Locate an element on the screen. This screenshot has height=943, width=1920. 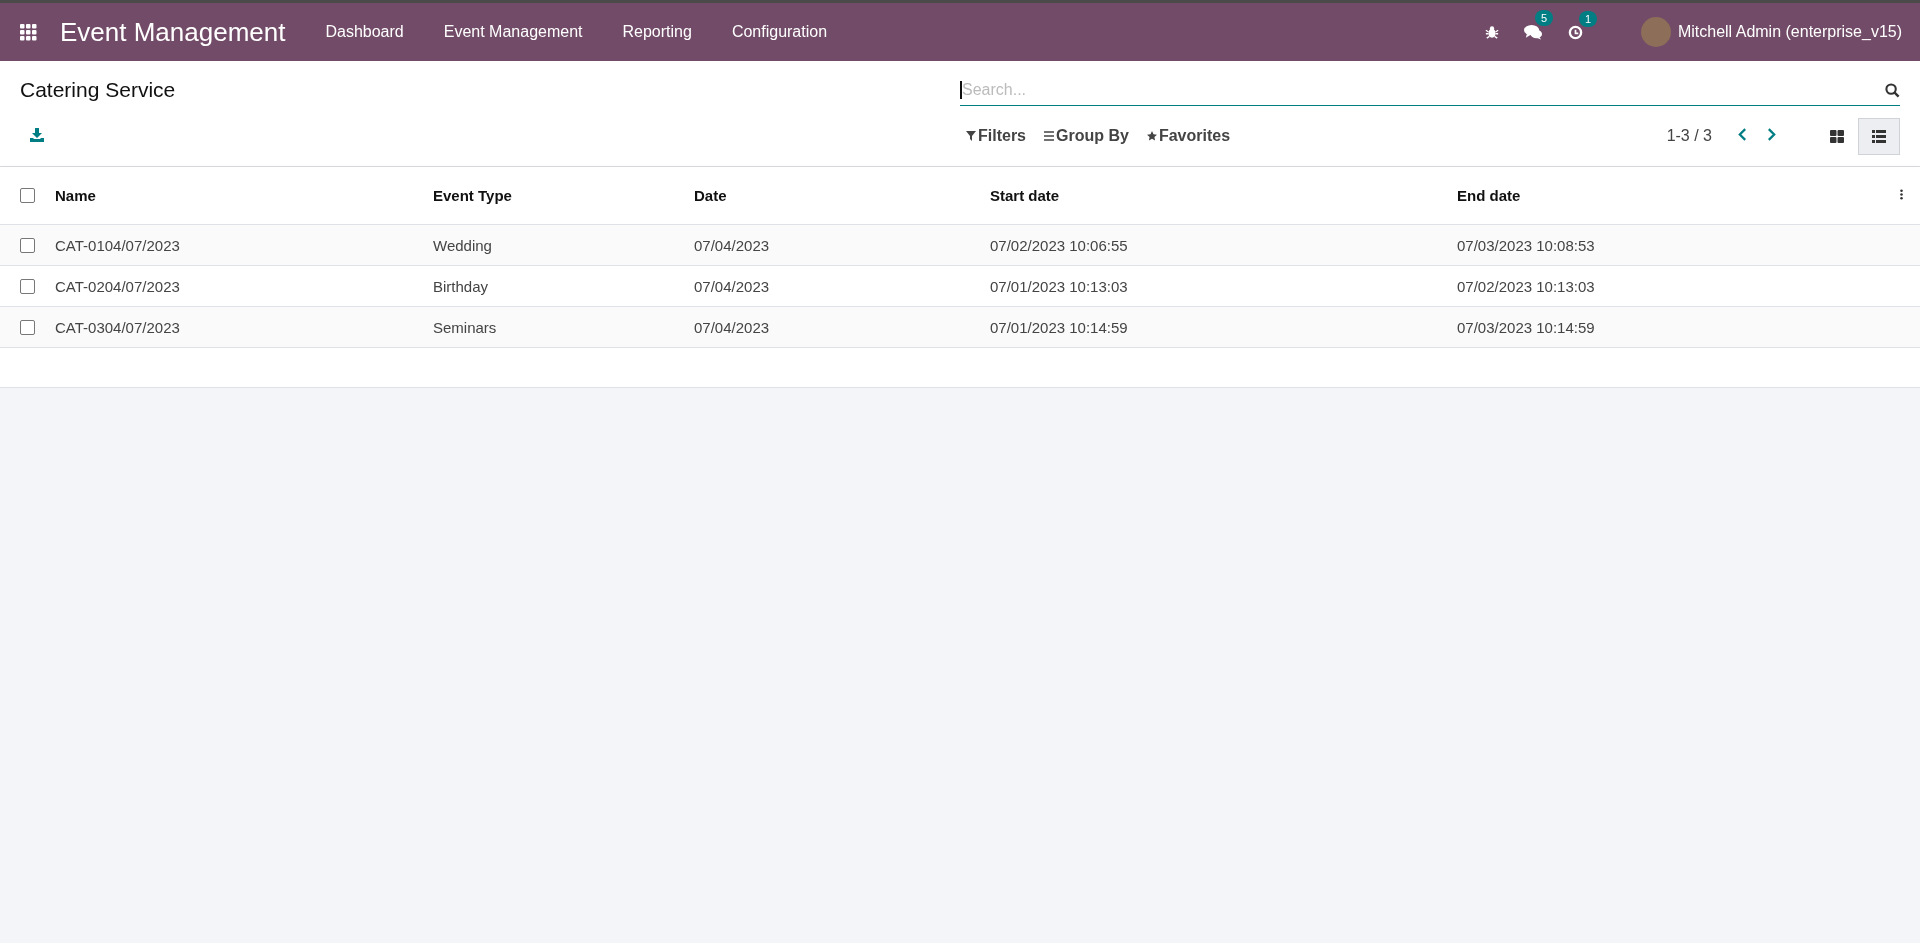
table-cell: 07/03/2023 10:14:59 is located at coordinates (1678, 326).